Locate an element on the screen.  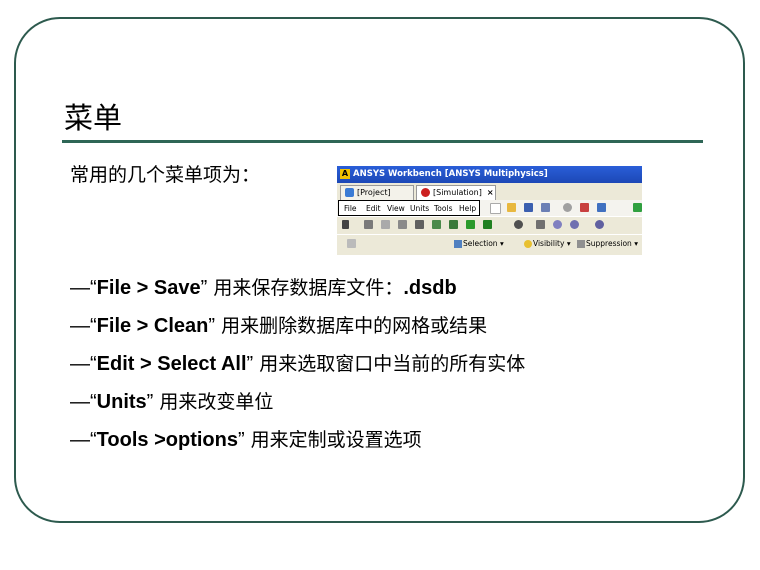
selection-label: Selection is located at coordinates (480, 243).